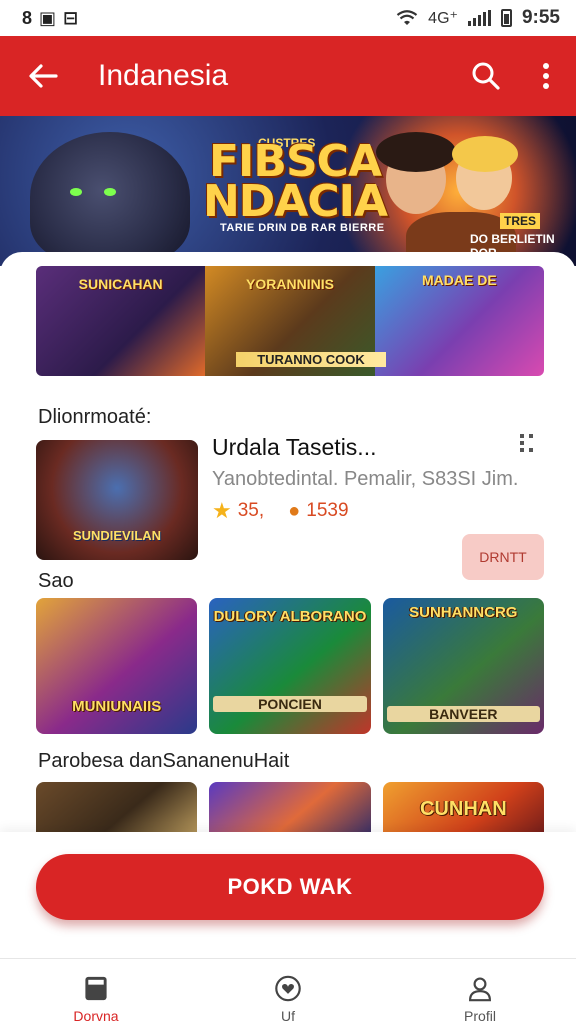 The height and width of the screenshot is (1024, 576). I want to click on primary-cta-button: POKD WAK, so click(290, 887).